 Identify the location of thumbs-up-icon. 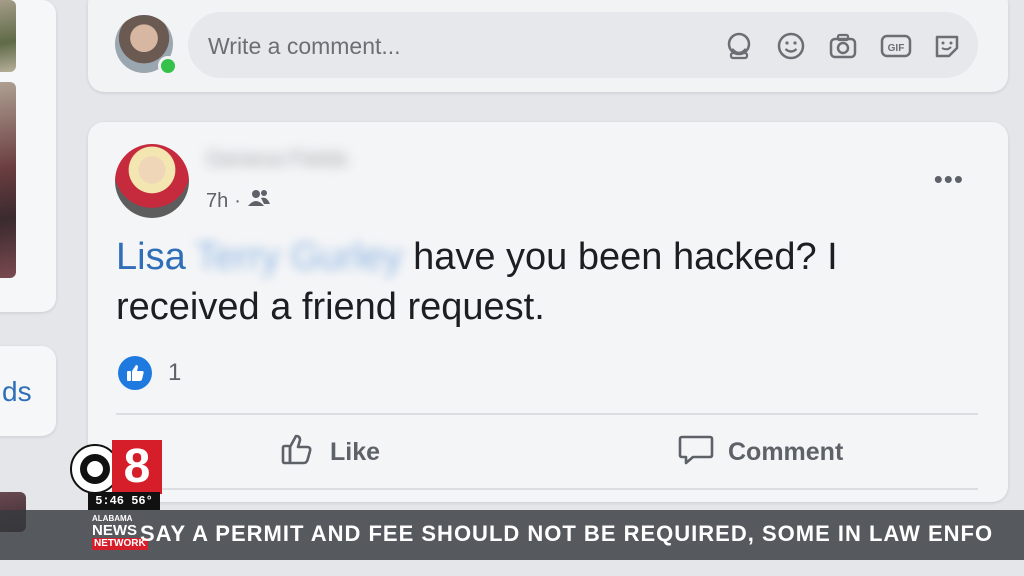
(298, 452).